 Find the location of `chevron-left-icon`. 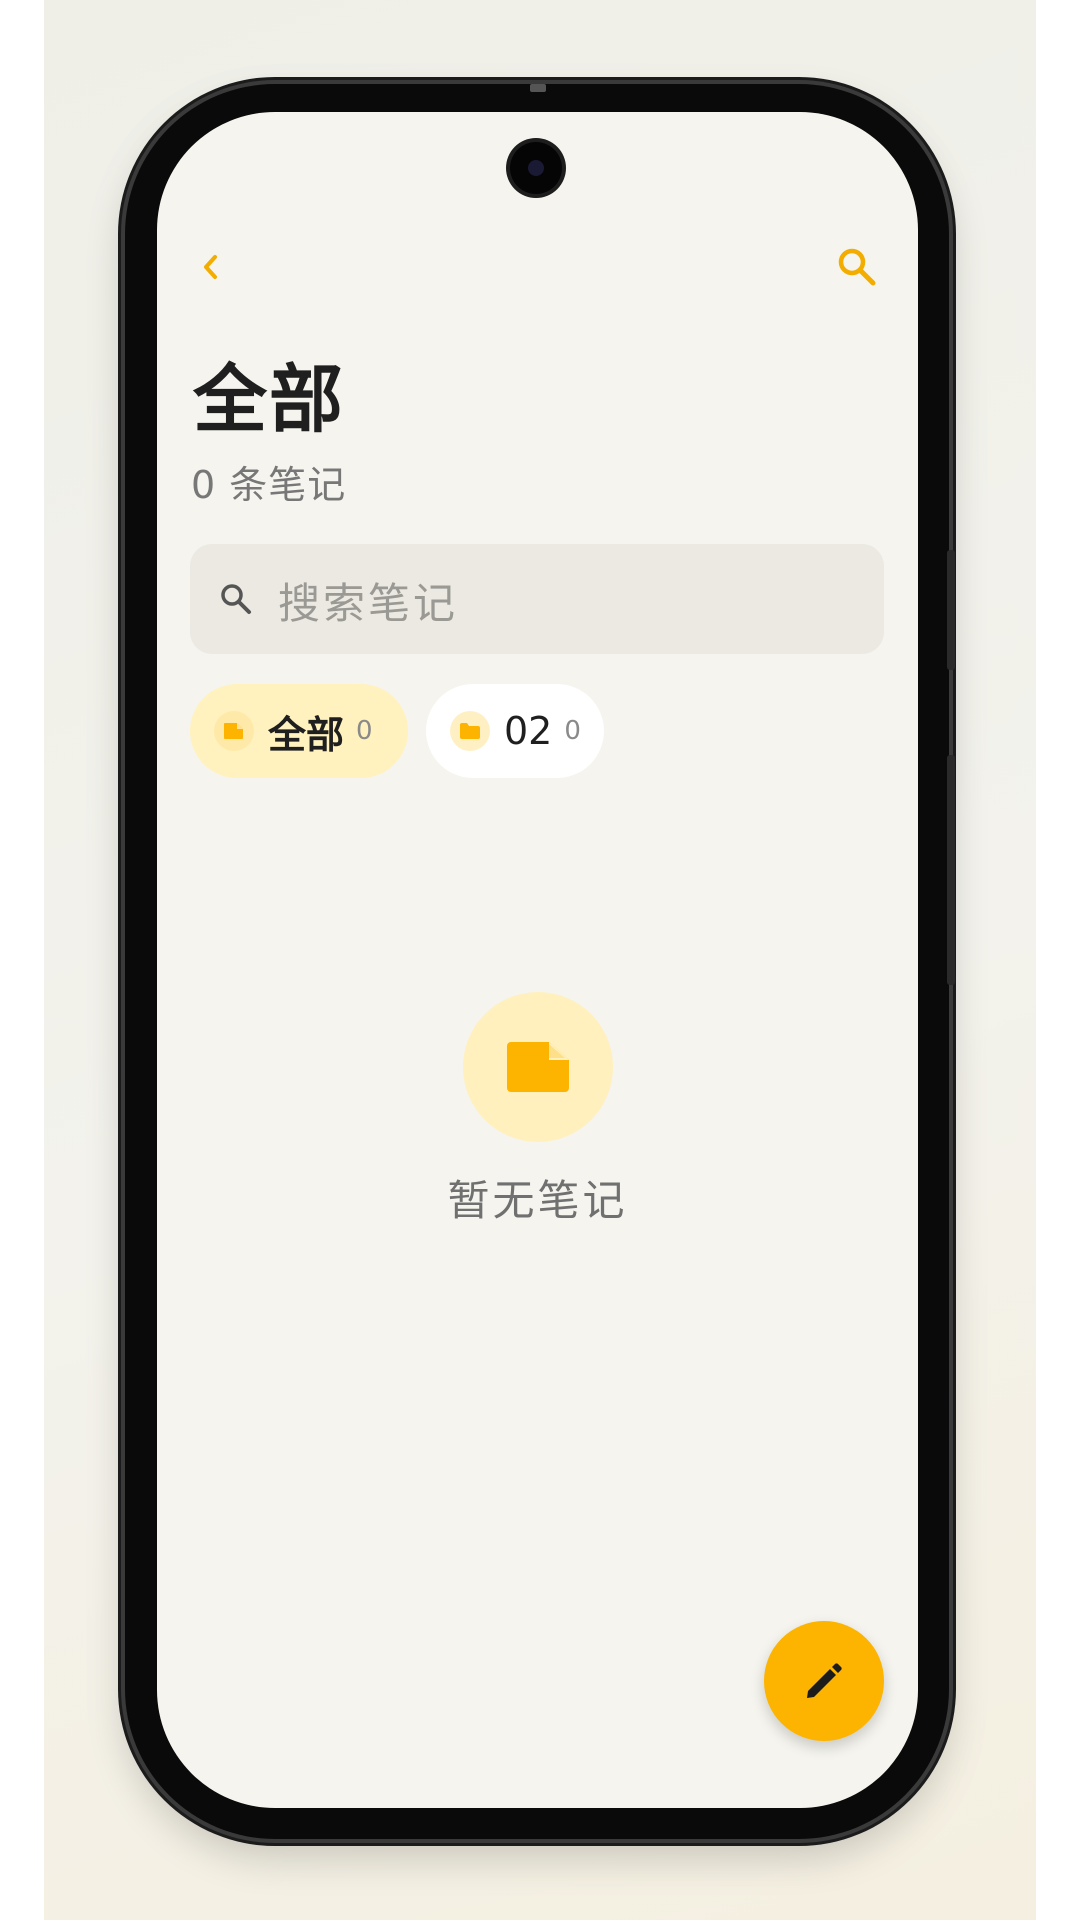

chevron-left-icon is located at coordinates (210, 267).